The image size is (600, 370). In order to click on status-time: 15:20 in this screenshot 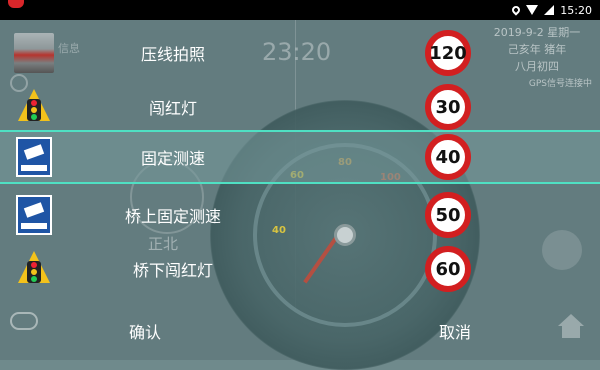, I will do `click(576, 10)`.